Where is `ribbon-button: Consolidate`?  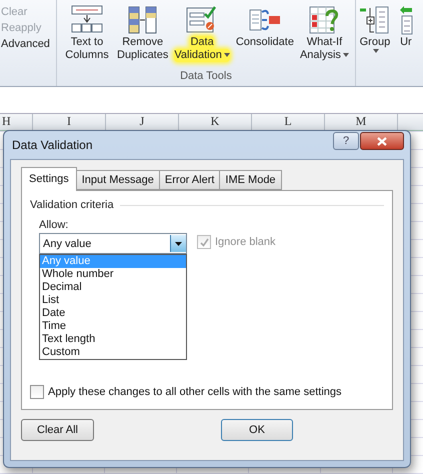
ribbon-button: Consolidate is located at coordinates (265, 34).